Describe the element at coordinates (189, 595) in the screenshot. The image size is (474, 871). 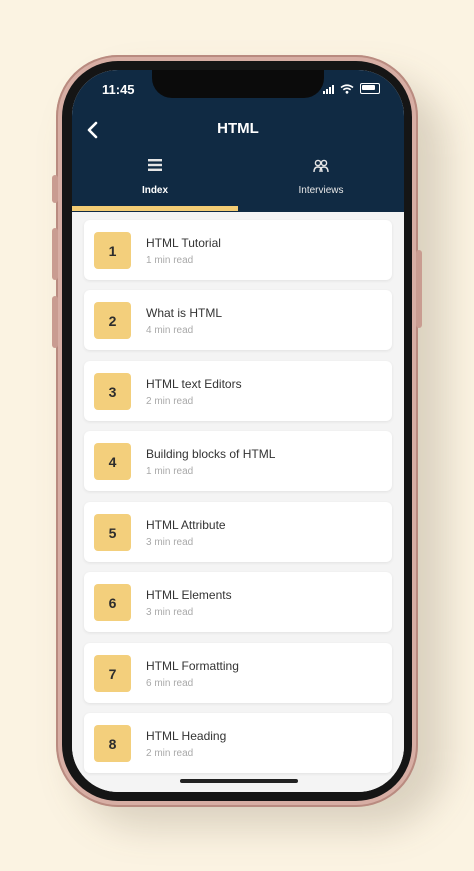
I see `lesson-title: HTML Elements` at that location.